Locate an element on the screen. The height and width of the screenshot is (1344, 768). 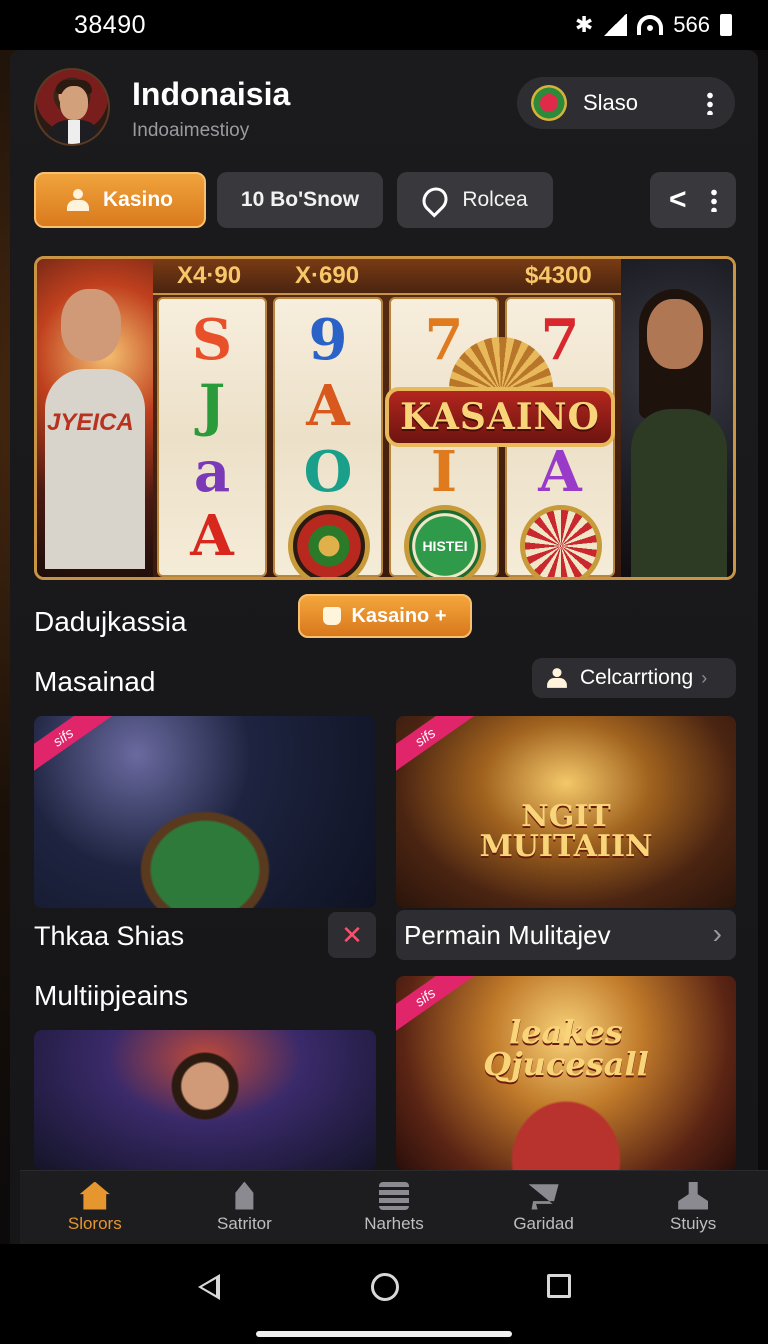
reel-value: X·690 is located at coordinates (327, 275).